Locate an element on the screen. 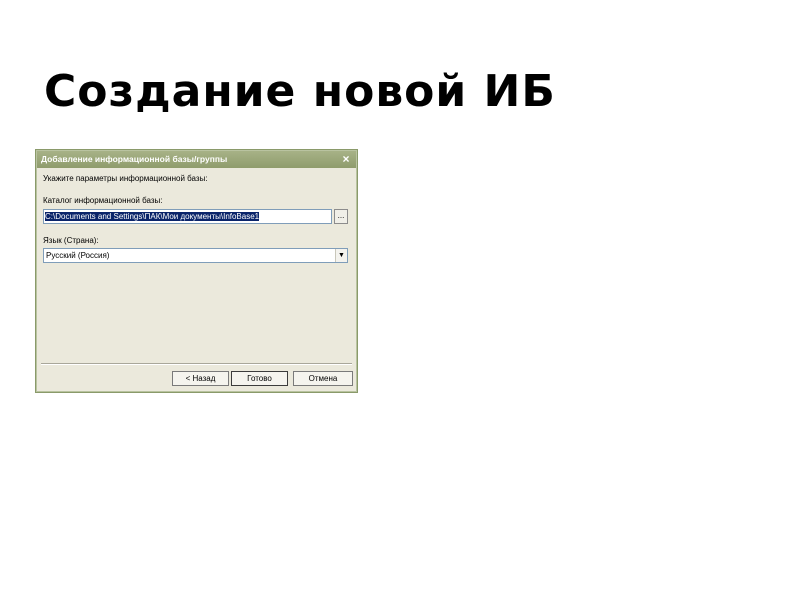 This screenshot has height=600, width=800. chevron-down-icon: ▼ is located at coordinates (341, 255).